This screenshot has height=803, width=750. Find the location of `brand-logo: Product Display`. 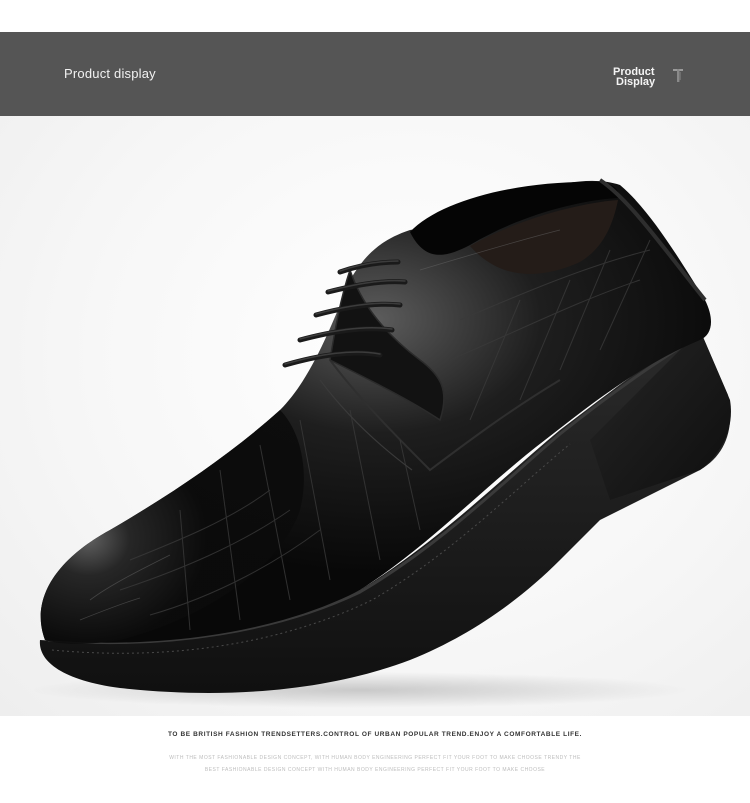

brand-logo: Product Display is located at coordinates (650, 79).